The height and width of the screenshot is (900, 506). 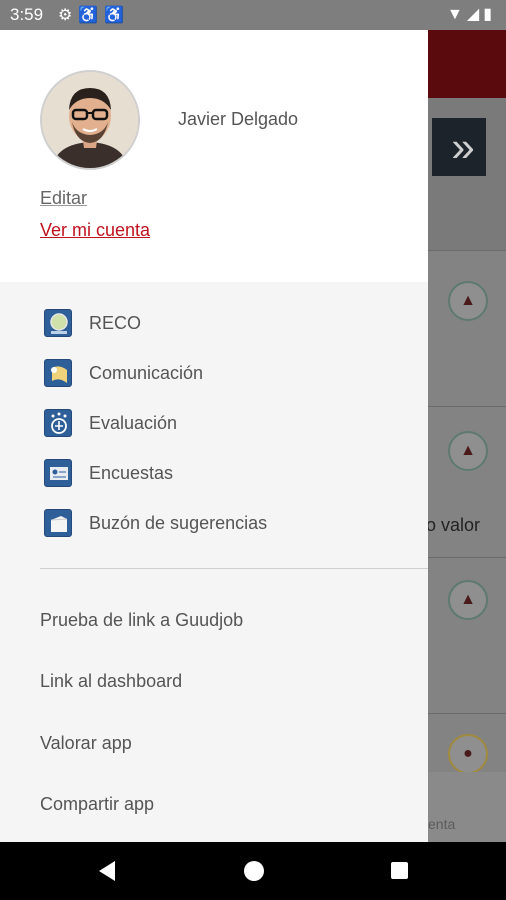 I want to click on lightbulb-icon: ●, so click(x=468, y=754).